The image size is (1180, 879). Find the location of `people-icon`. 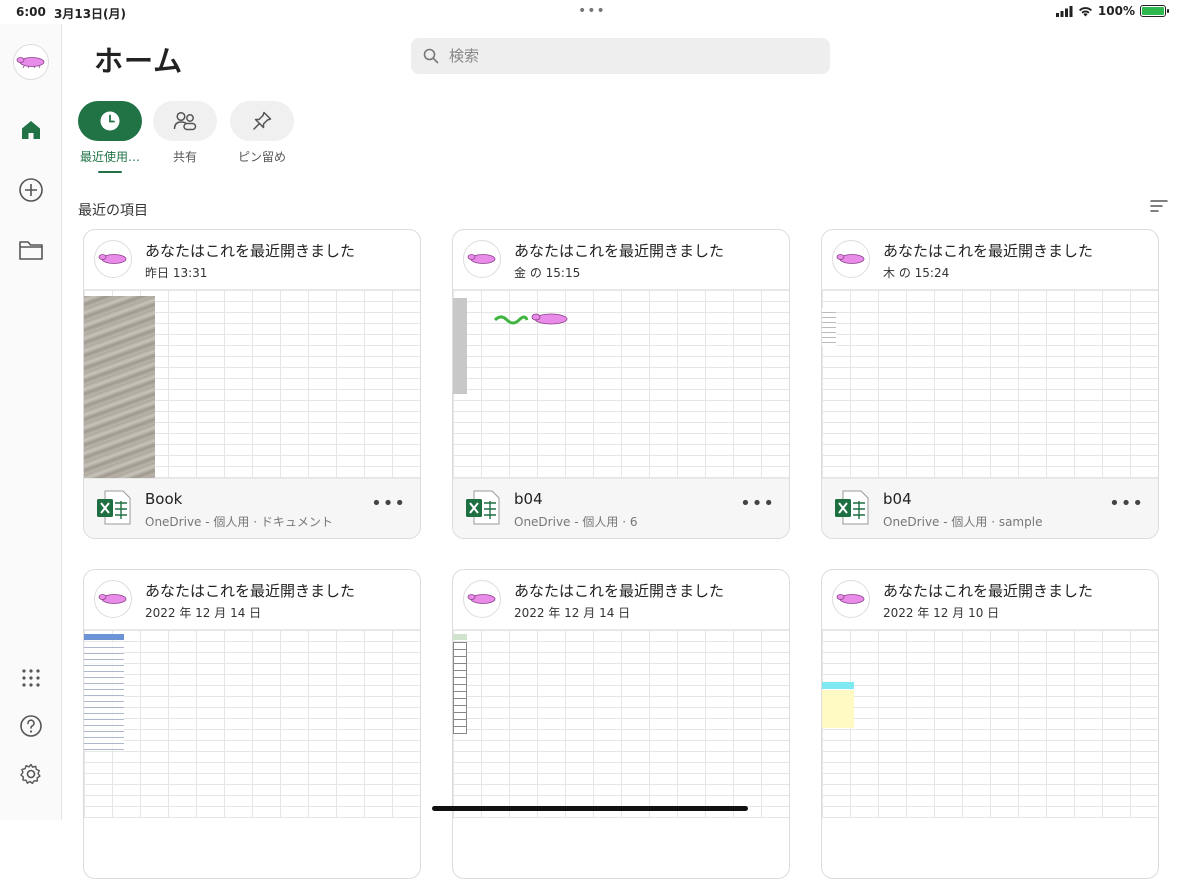

people-icon is located at coordinates (185, 121).